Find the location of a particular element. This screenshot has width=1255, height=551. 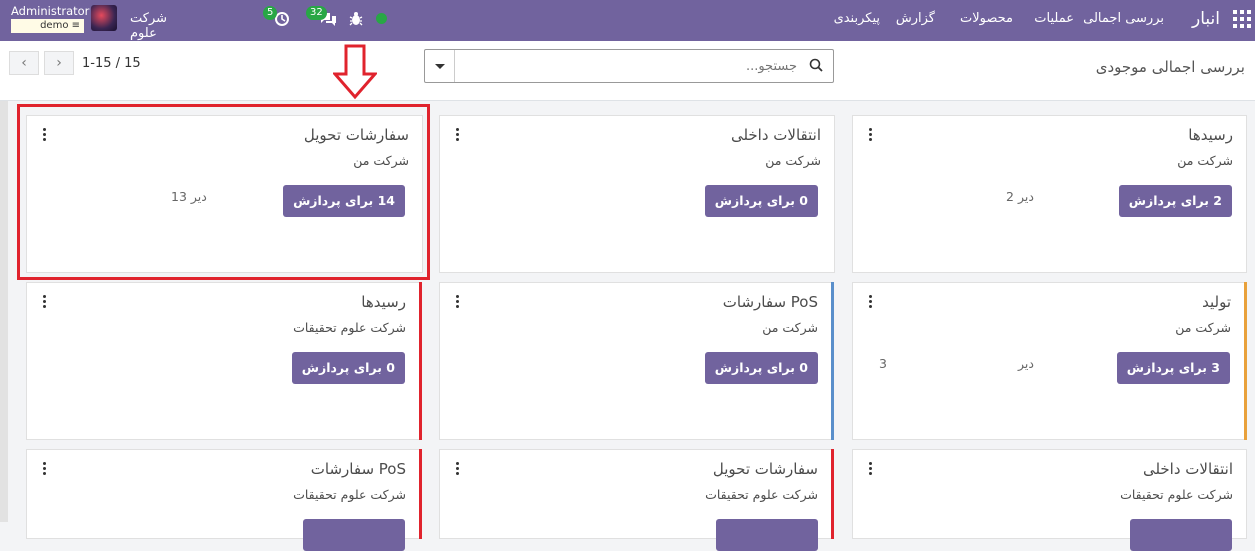

control-panel: بررسی اجمالی موجودی 1-15 / 15 ‹ › is located at coordinates (627, 71).